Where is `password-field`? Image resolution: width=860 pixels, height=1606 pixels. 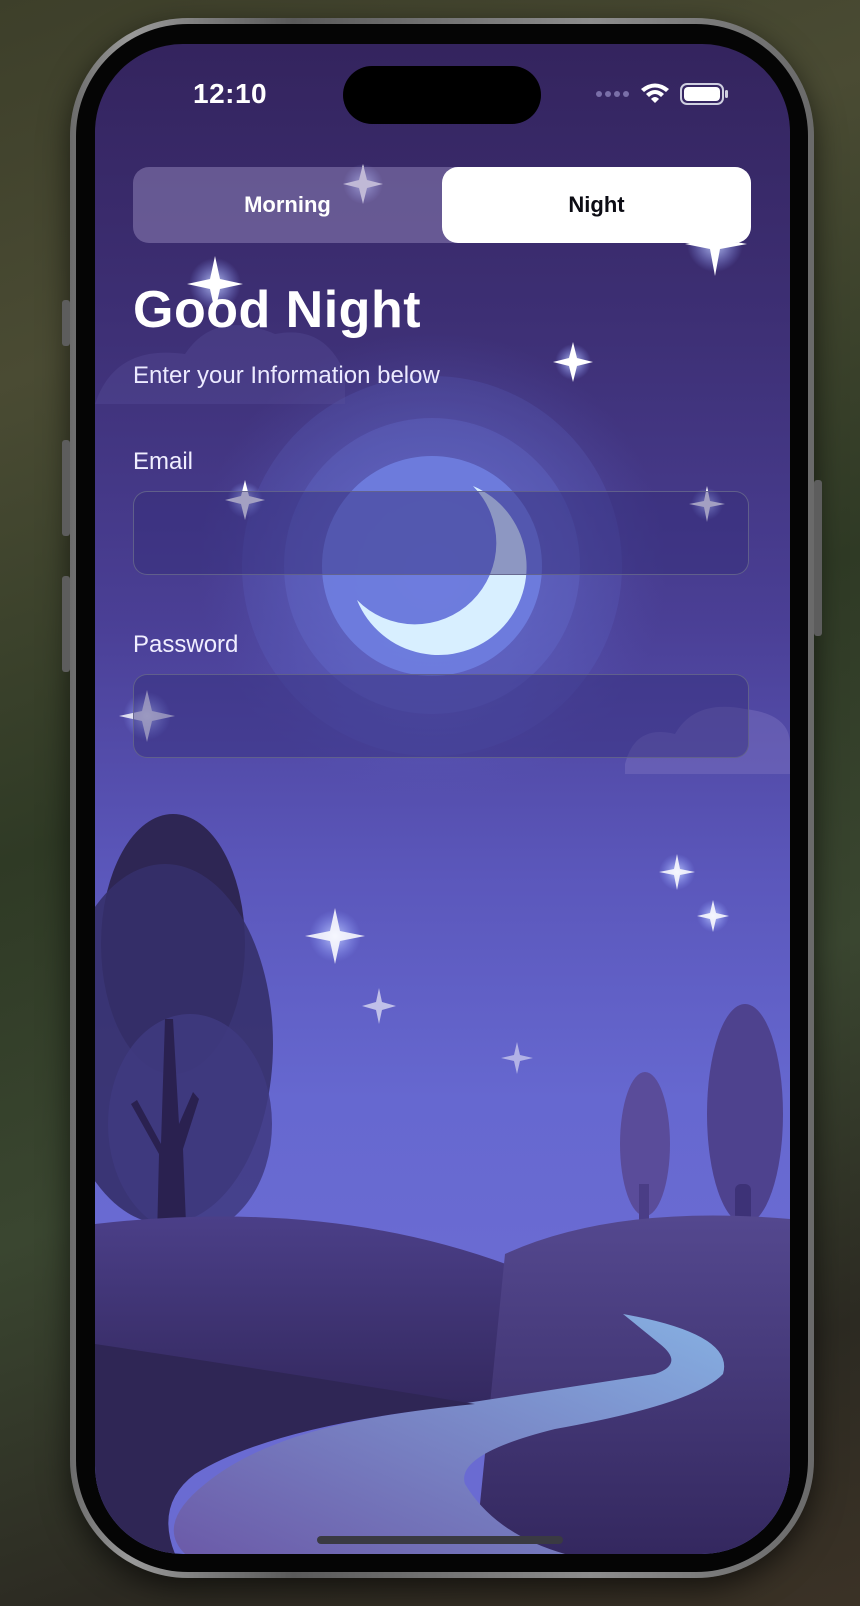
password-field is located at coordinates (441, 716).